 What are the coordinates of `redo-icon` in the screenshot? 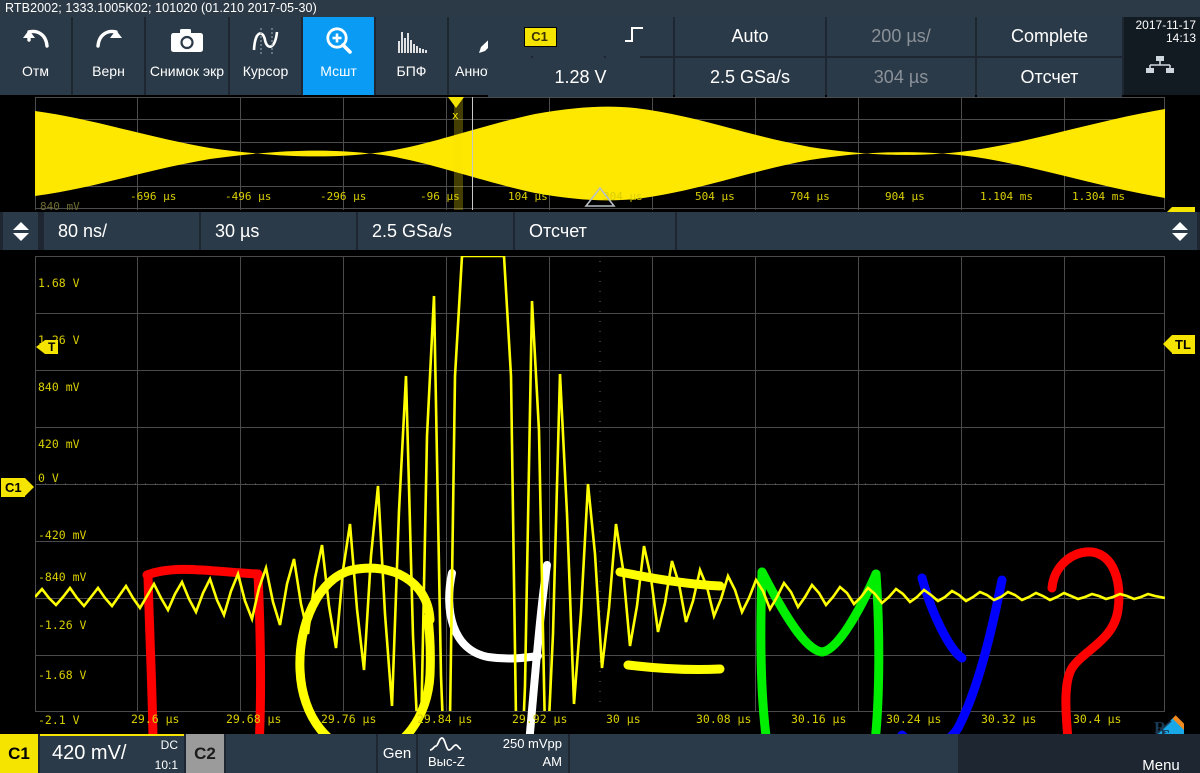 It's located at (109, 40).